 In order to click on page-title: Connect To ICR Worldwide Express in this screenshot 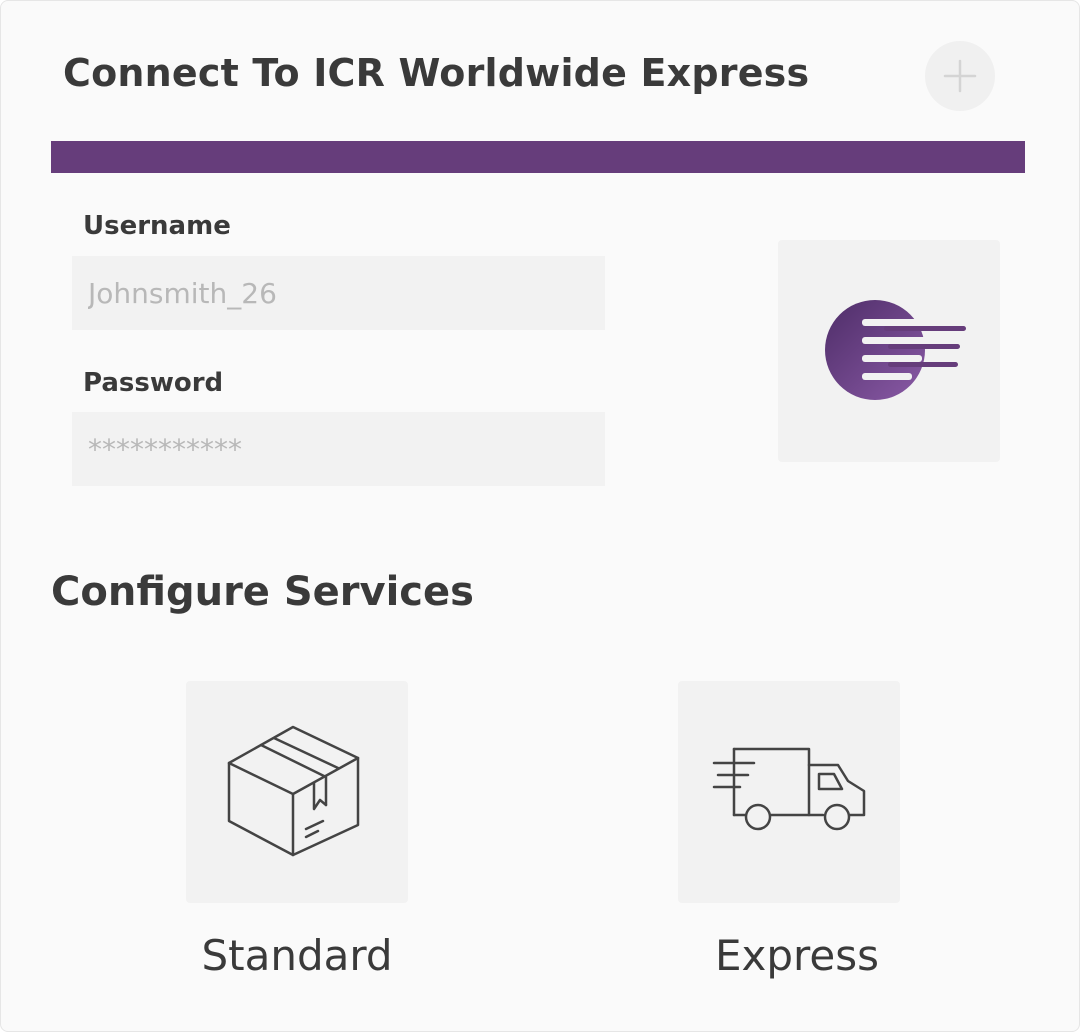, I will do `click(436, 73)`.